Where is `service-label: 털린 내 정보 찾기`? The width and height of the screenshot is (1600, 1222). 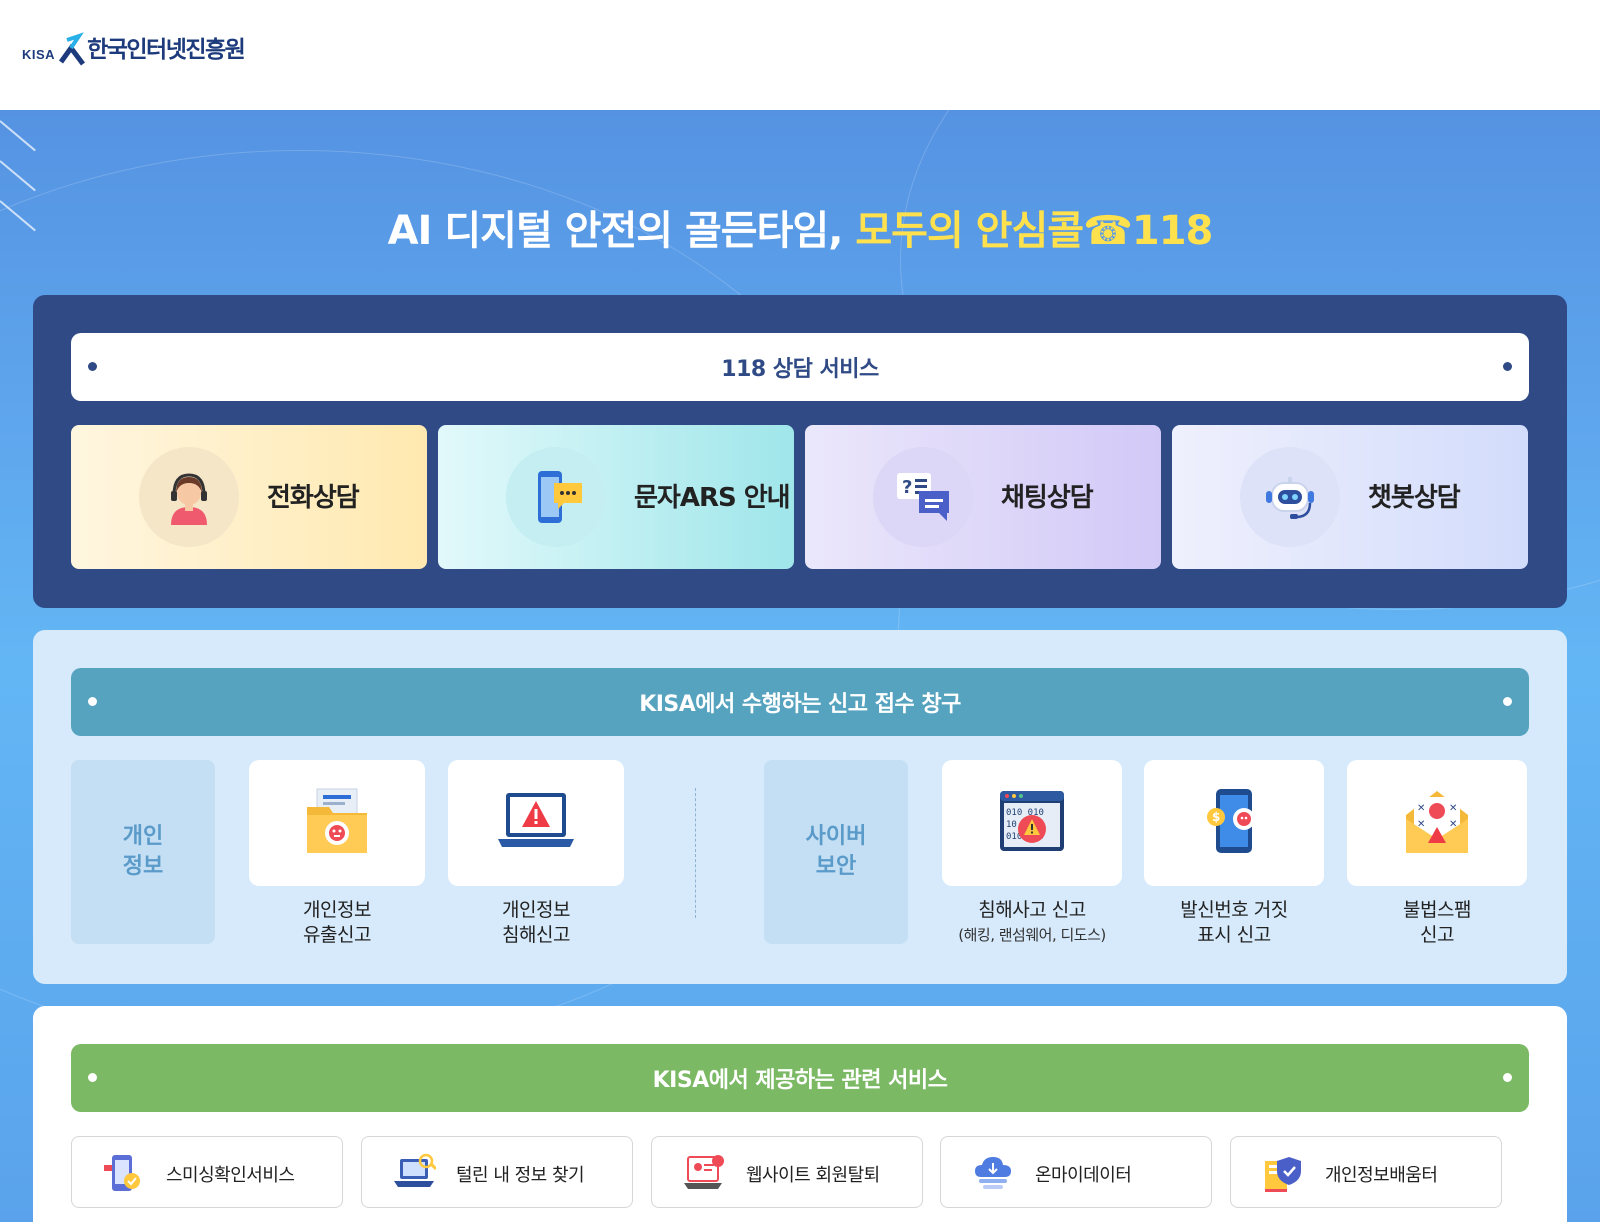
service-label: 털린 내 정보 찾기 is located at coordinates (520, 1175).